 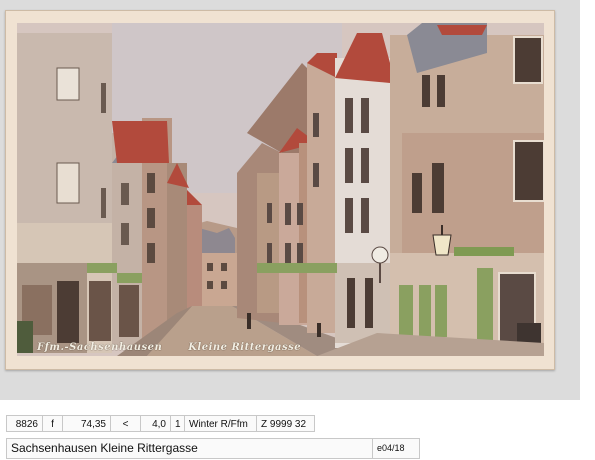 What do you see at coordinates (391, 448) in the screenshot?
I see `item-reference: e04/18` at bounding box center [391, 448].